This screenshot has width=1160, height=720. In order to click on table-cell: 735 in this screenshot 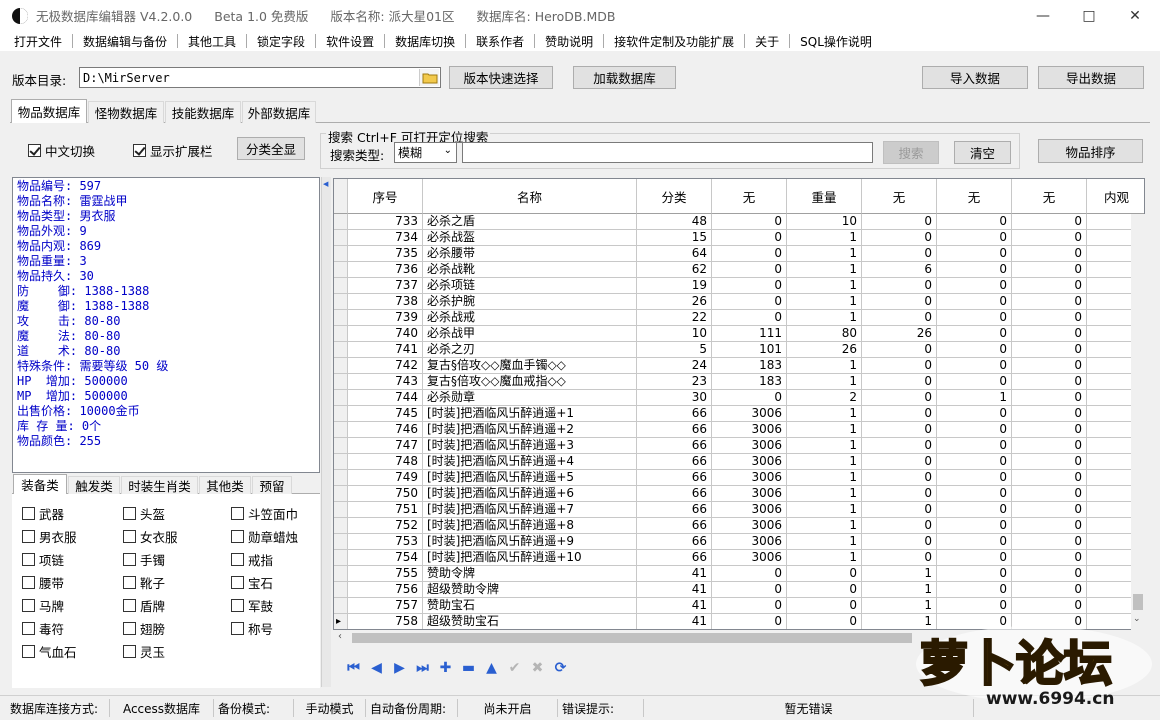, I will do `click(385, 254)`.